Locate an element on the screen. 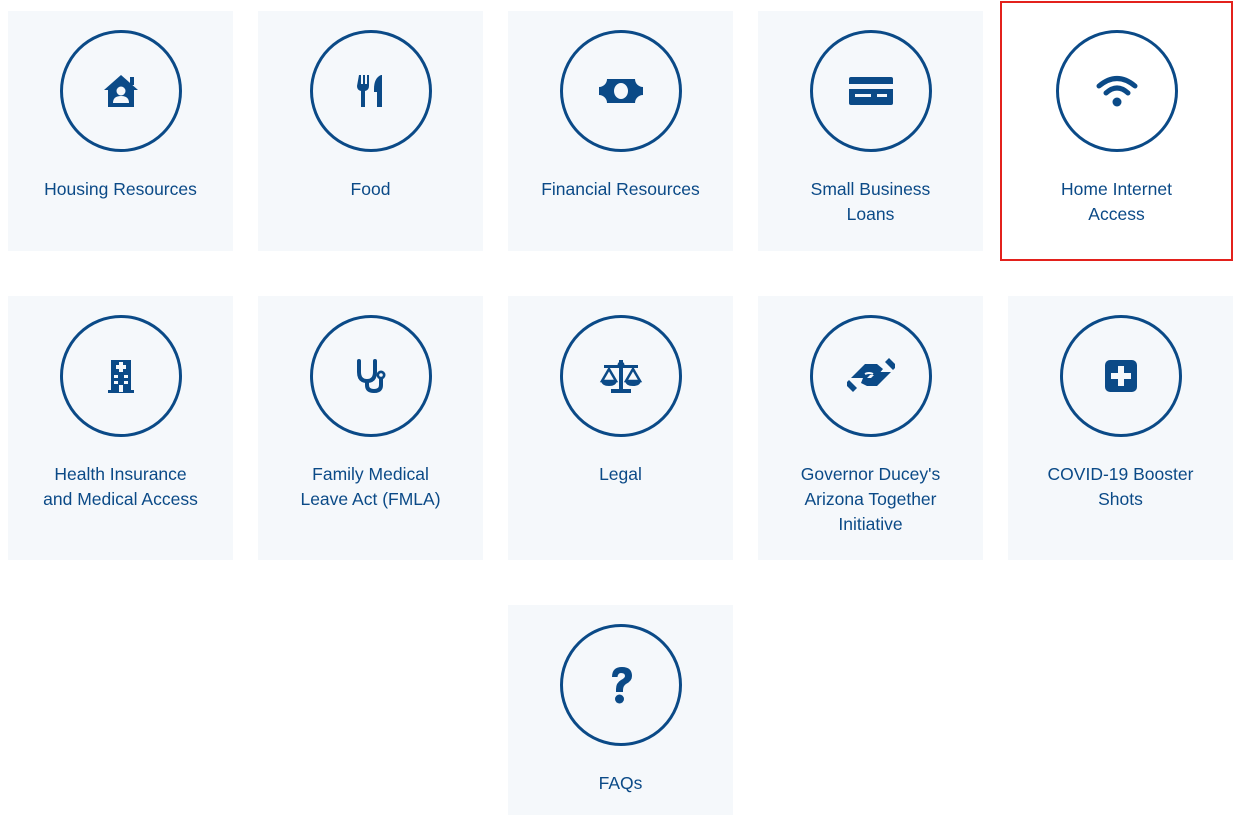  tile-label: Housing Resources is located at coordinates (120, 189).